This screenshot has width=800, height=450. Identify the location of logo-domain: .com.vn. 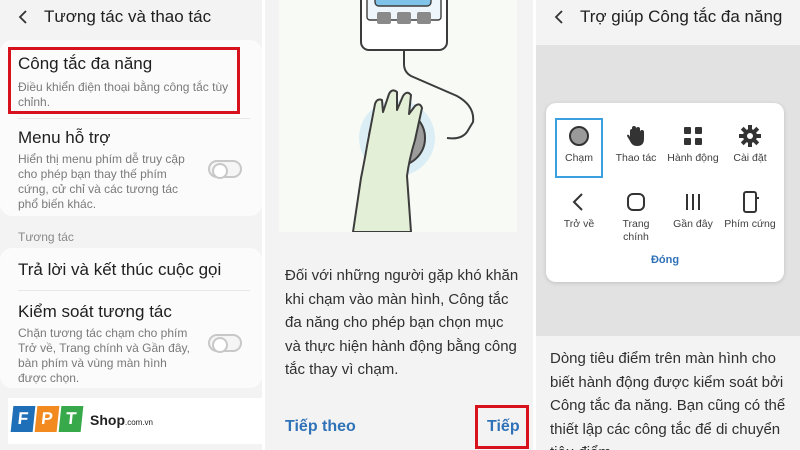
(139, 422).